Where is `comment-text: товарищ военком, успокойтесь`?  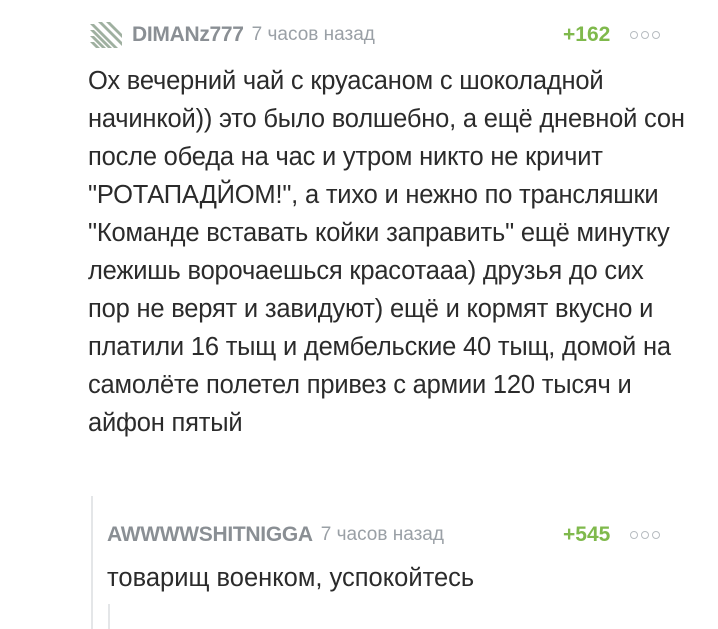 comment-text: товарищ военком, успокойтесь is located at coordinates (291, 578).